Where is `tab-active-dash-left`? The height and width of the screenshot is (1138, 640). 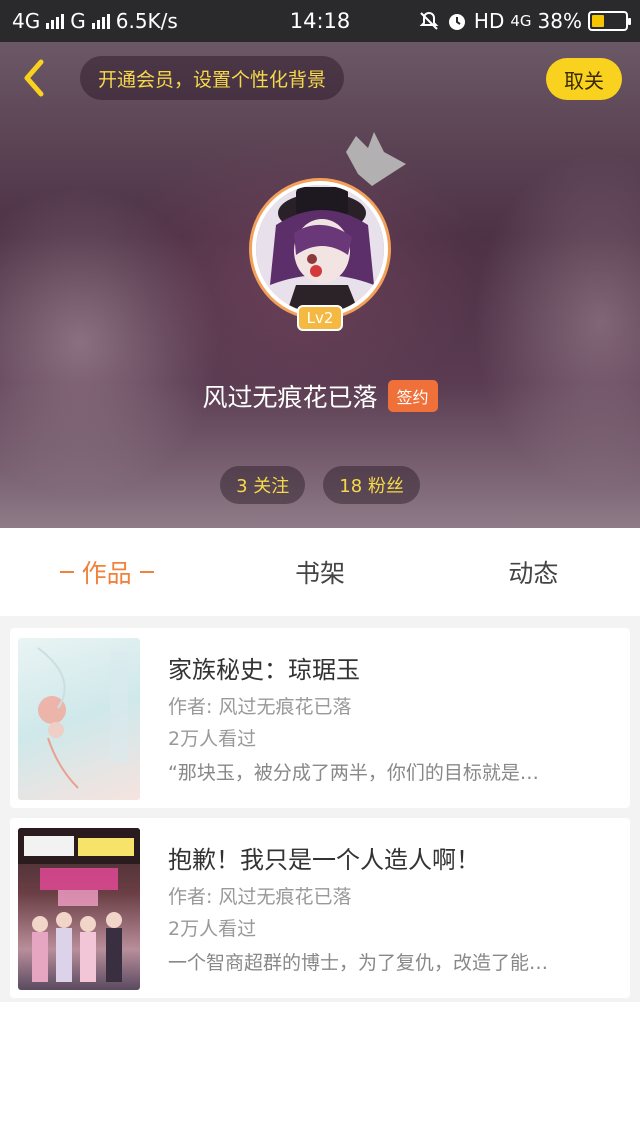
tab-active-dash-left is located at coordinates (66, 572).